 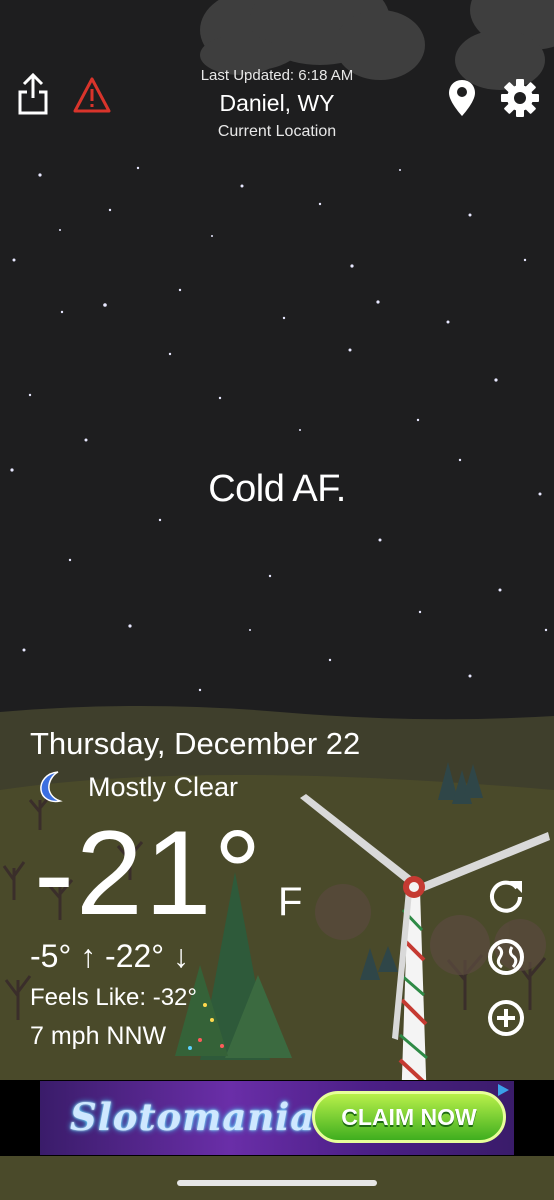 I want to click on radar-icon, so click(x=506, y=957).